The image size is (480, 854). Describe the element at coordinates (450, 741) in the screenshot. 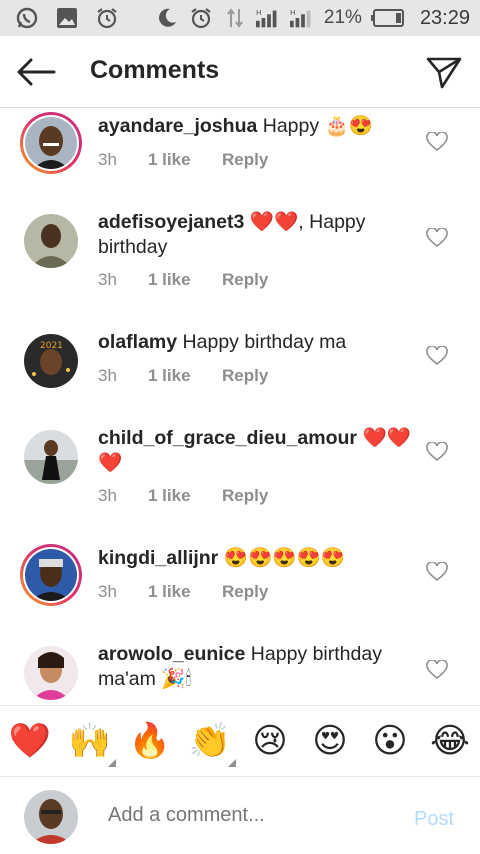

I see `emoji-laughing: 😂` at that location.